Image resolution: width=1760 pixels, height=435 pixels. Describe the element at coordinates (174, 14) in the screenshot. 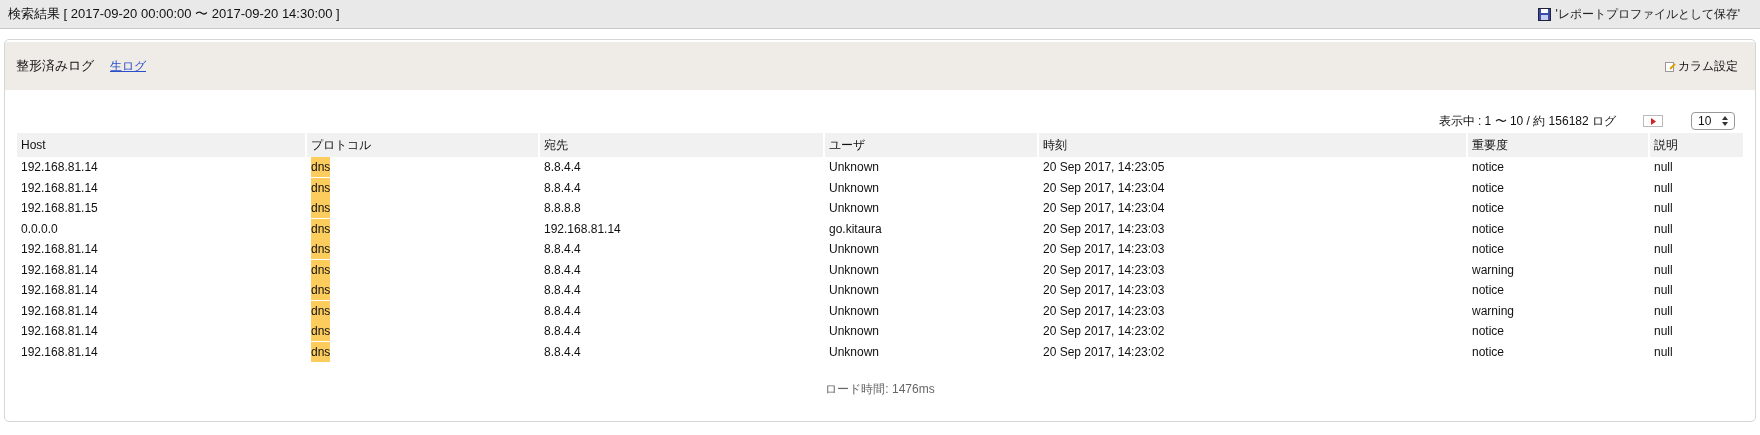

I see `search-title: 検索結果 [ 2017-09-20 00:00:00 〜 2017-09-20 14:30:00 ]` at that location.